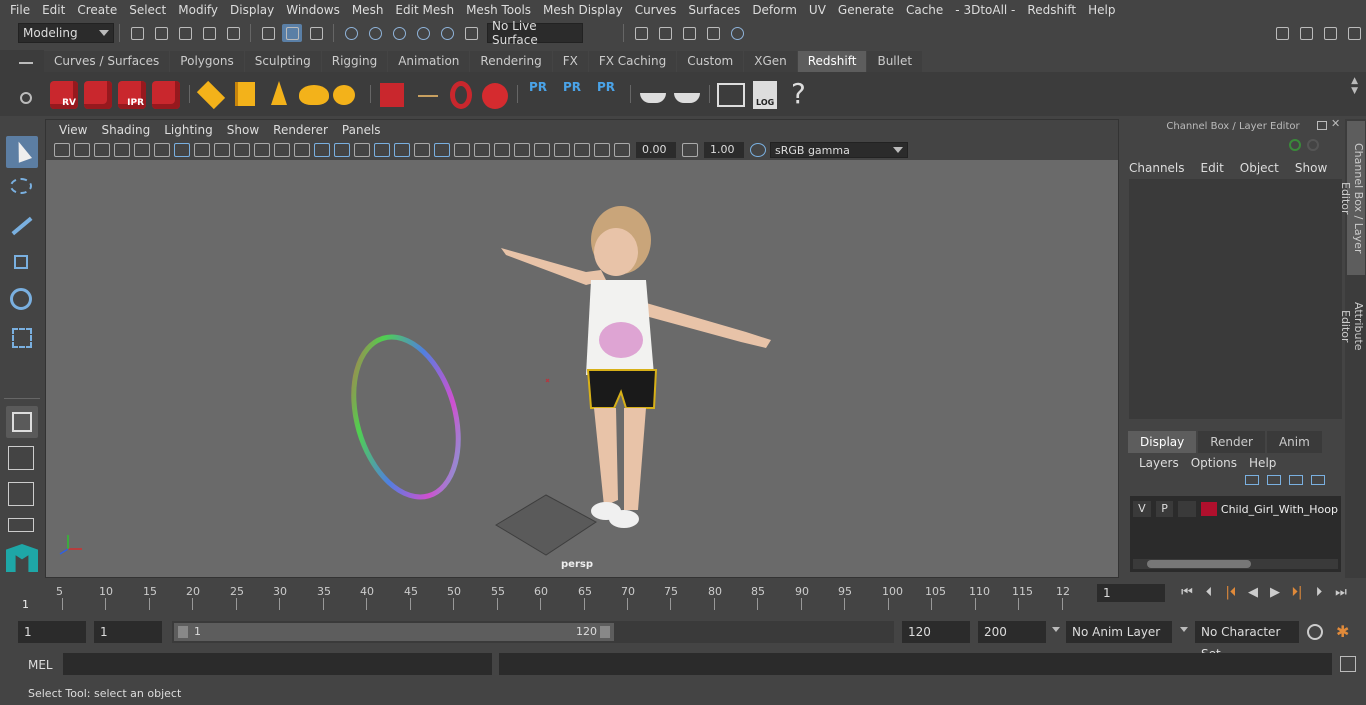 The height and width of the screenshot is (705, 1366). Describe the element at coordinates (471, 33) in the screenshot. I see `snap-surface-icon` at that location.